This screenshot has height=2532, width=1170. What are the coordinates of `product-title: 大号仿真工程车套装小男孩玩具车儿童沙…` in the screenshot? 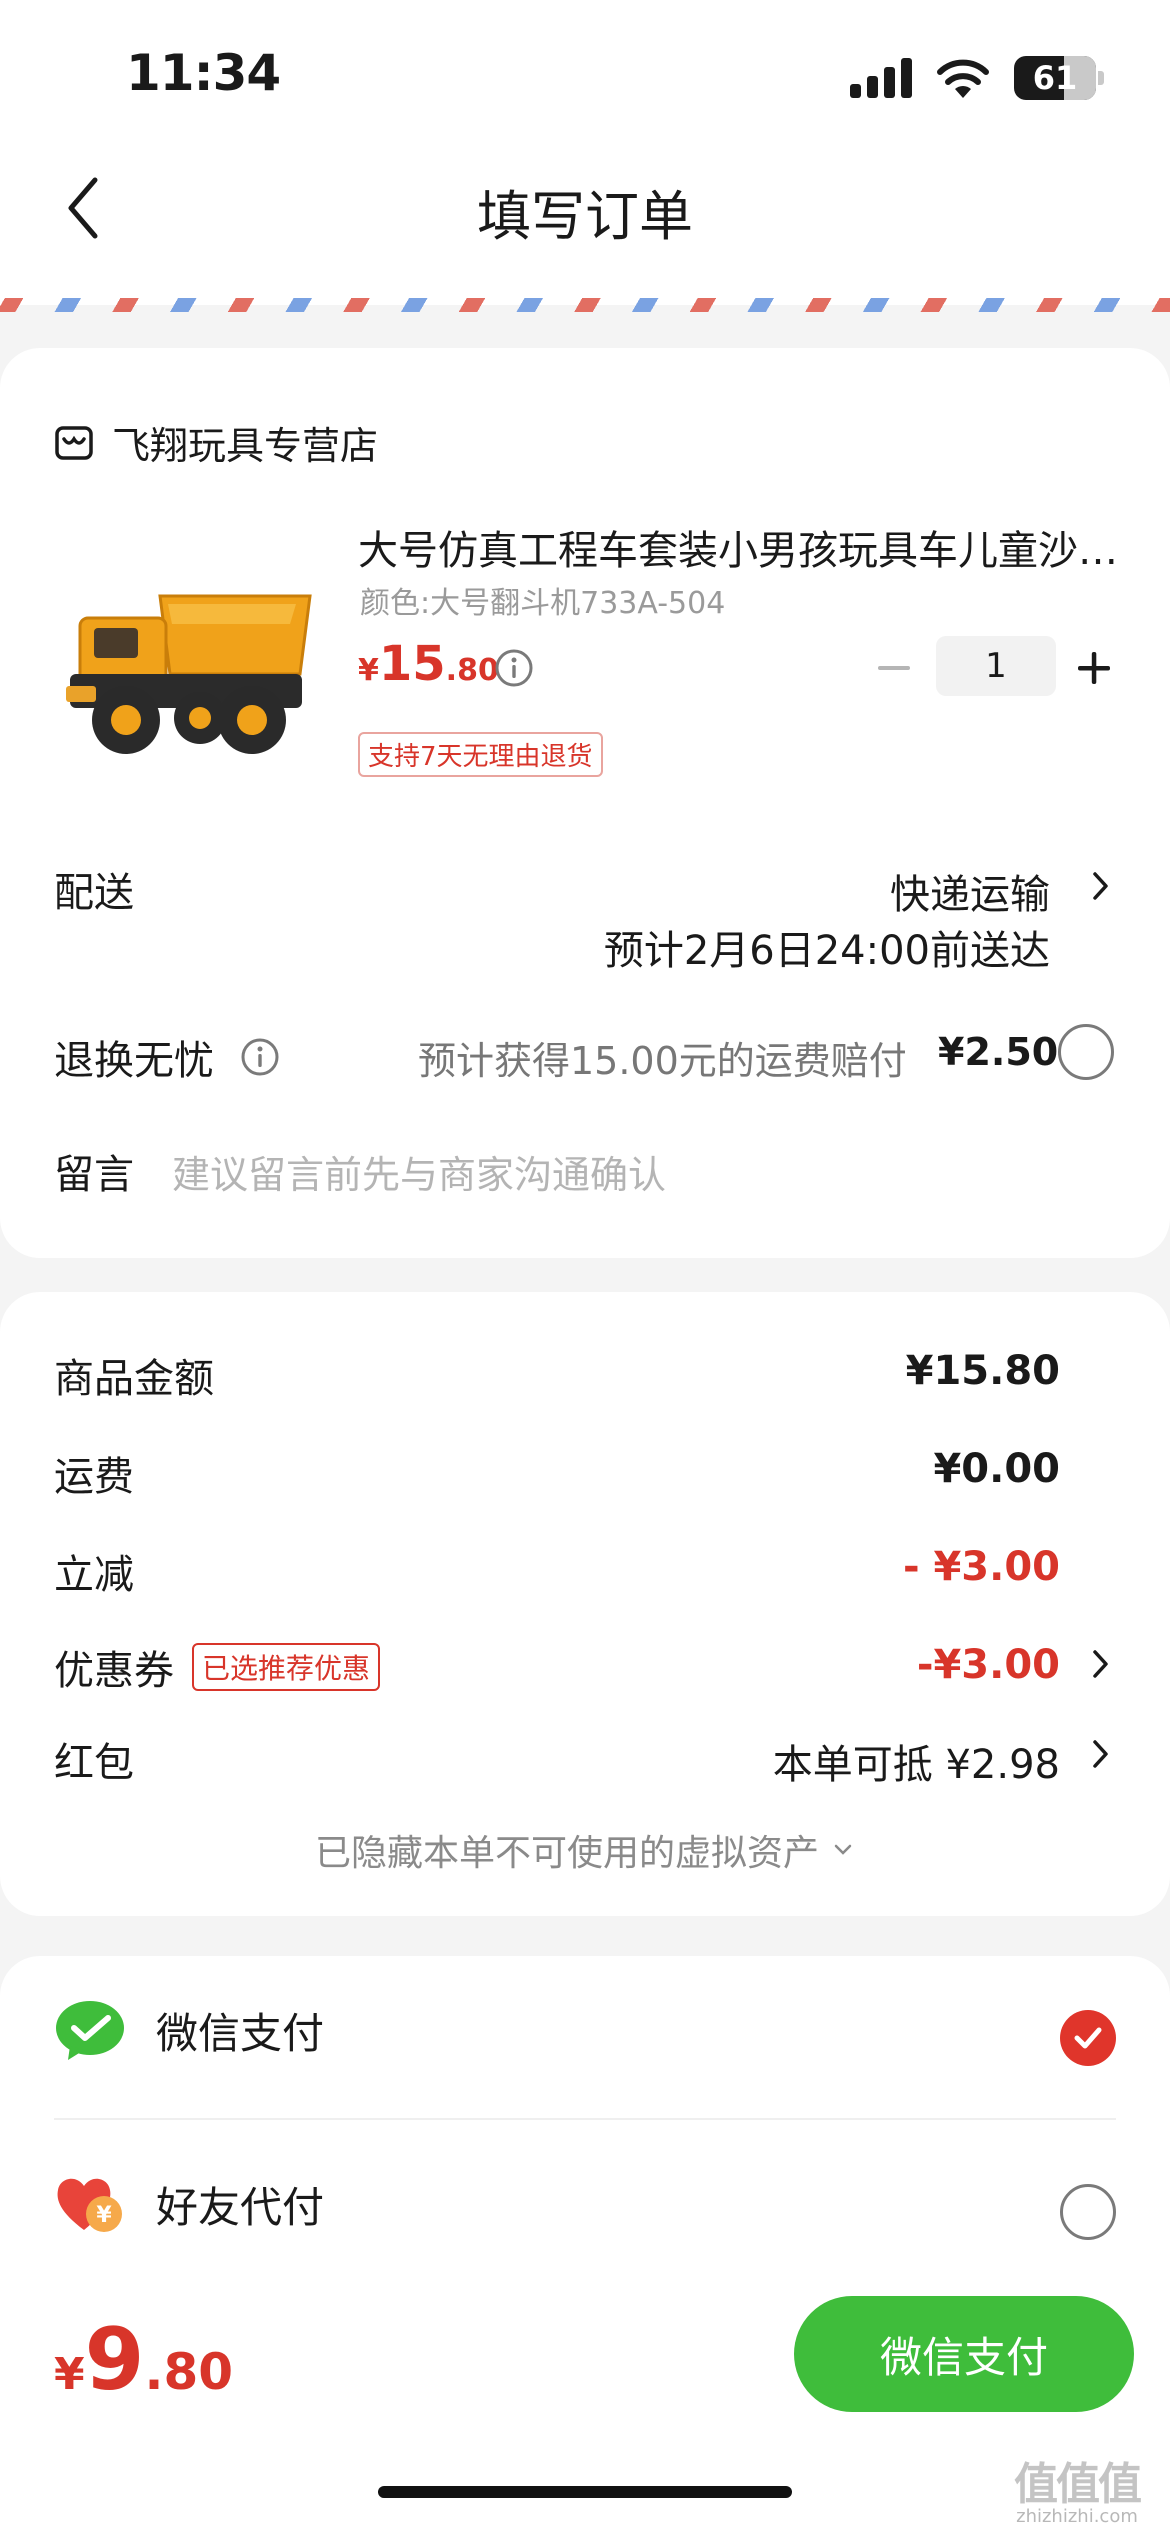 It's located at (738, 547).